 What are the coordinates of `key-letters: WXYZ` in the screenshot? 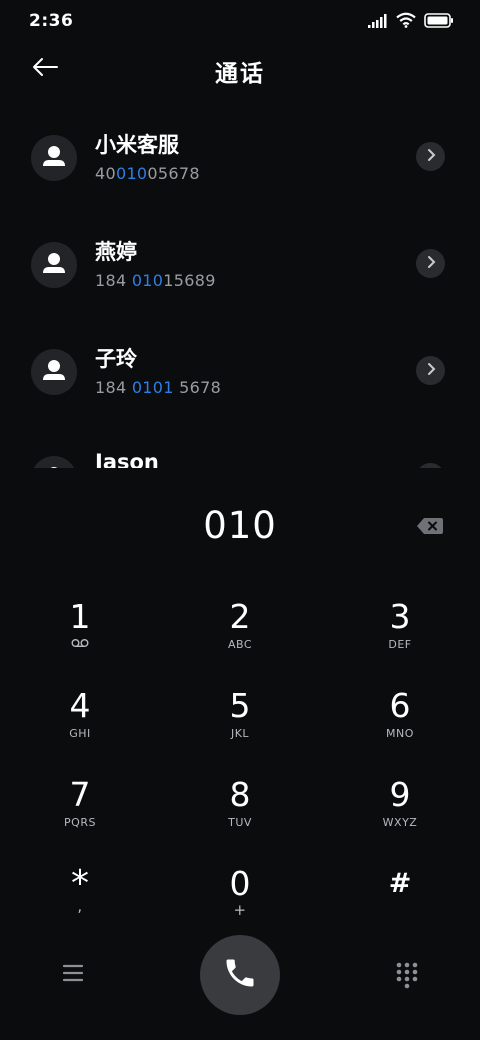 It's located at (400, 822).